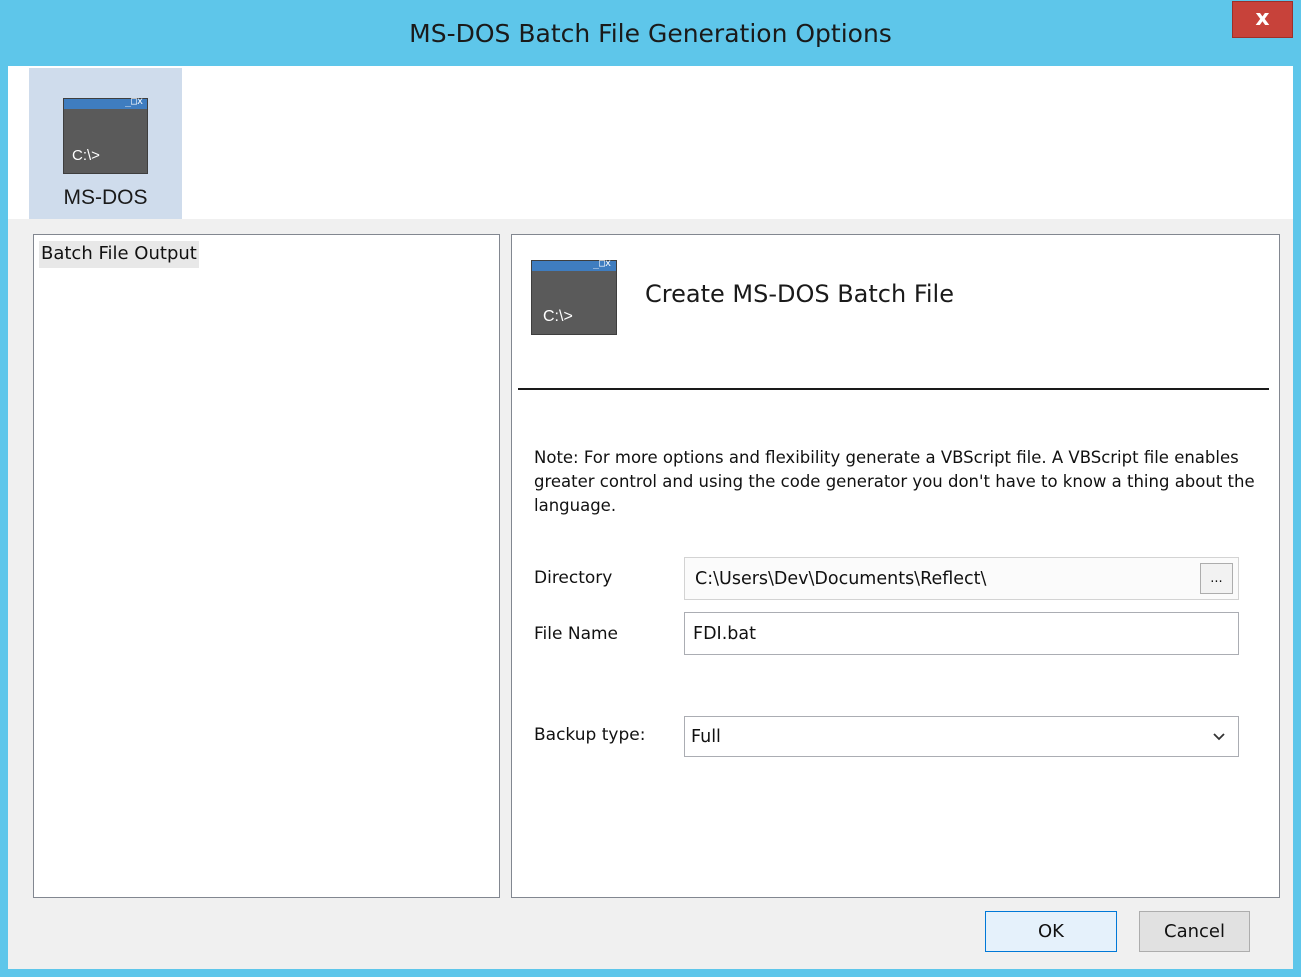 This screenshot has width=1301, height=977. I want to click on file-name-label: File Name, so click(576, 634).